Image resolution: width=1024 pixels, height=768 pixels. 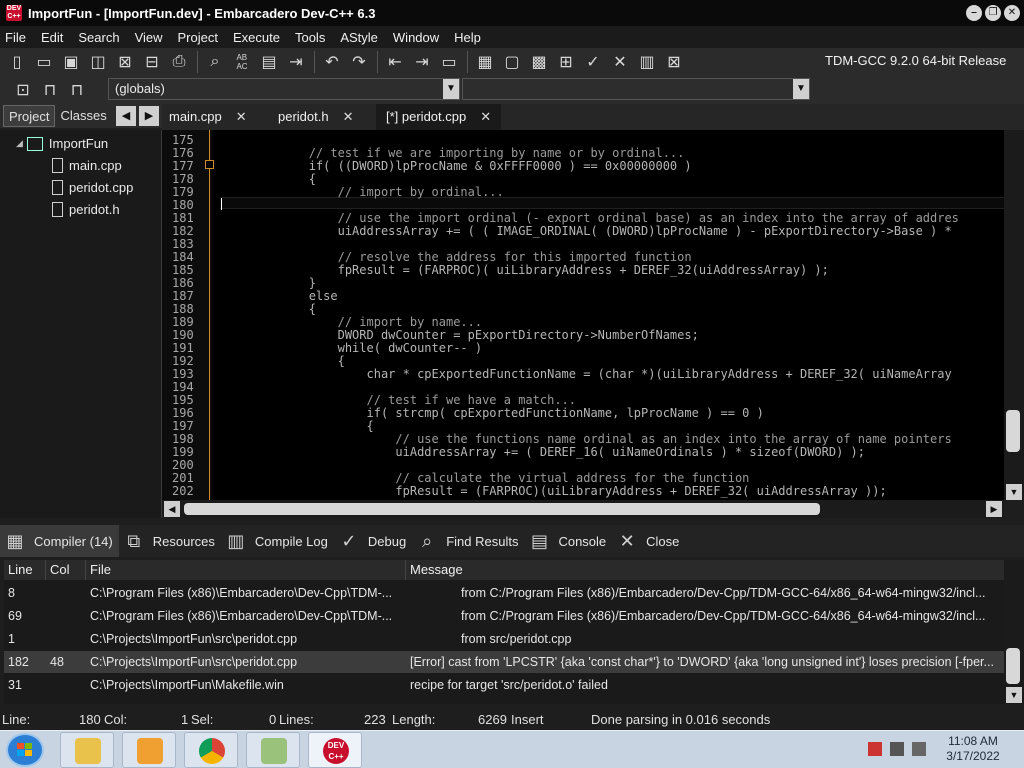 What do you see at coordinates (332, 62) in the screenshot?
I see `undo-icon: ↶` at bounding box center [332, 62].